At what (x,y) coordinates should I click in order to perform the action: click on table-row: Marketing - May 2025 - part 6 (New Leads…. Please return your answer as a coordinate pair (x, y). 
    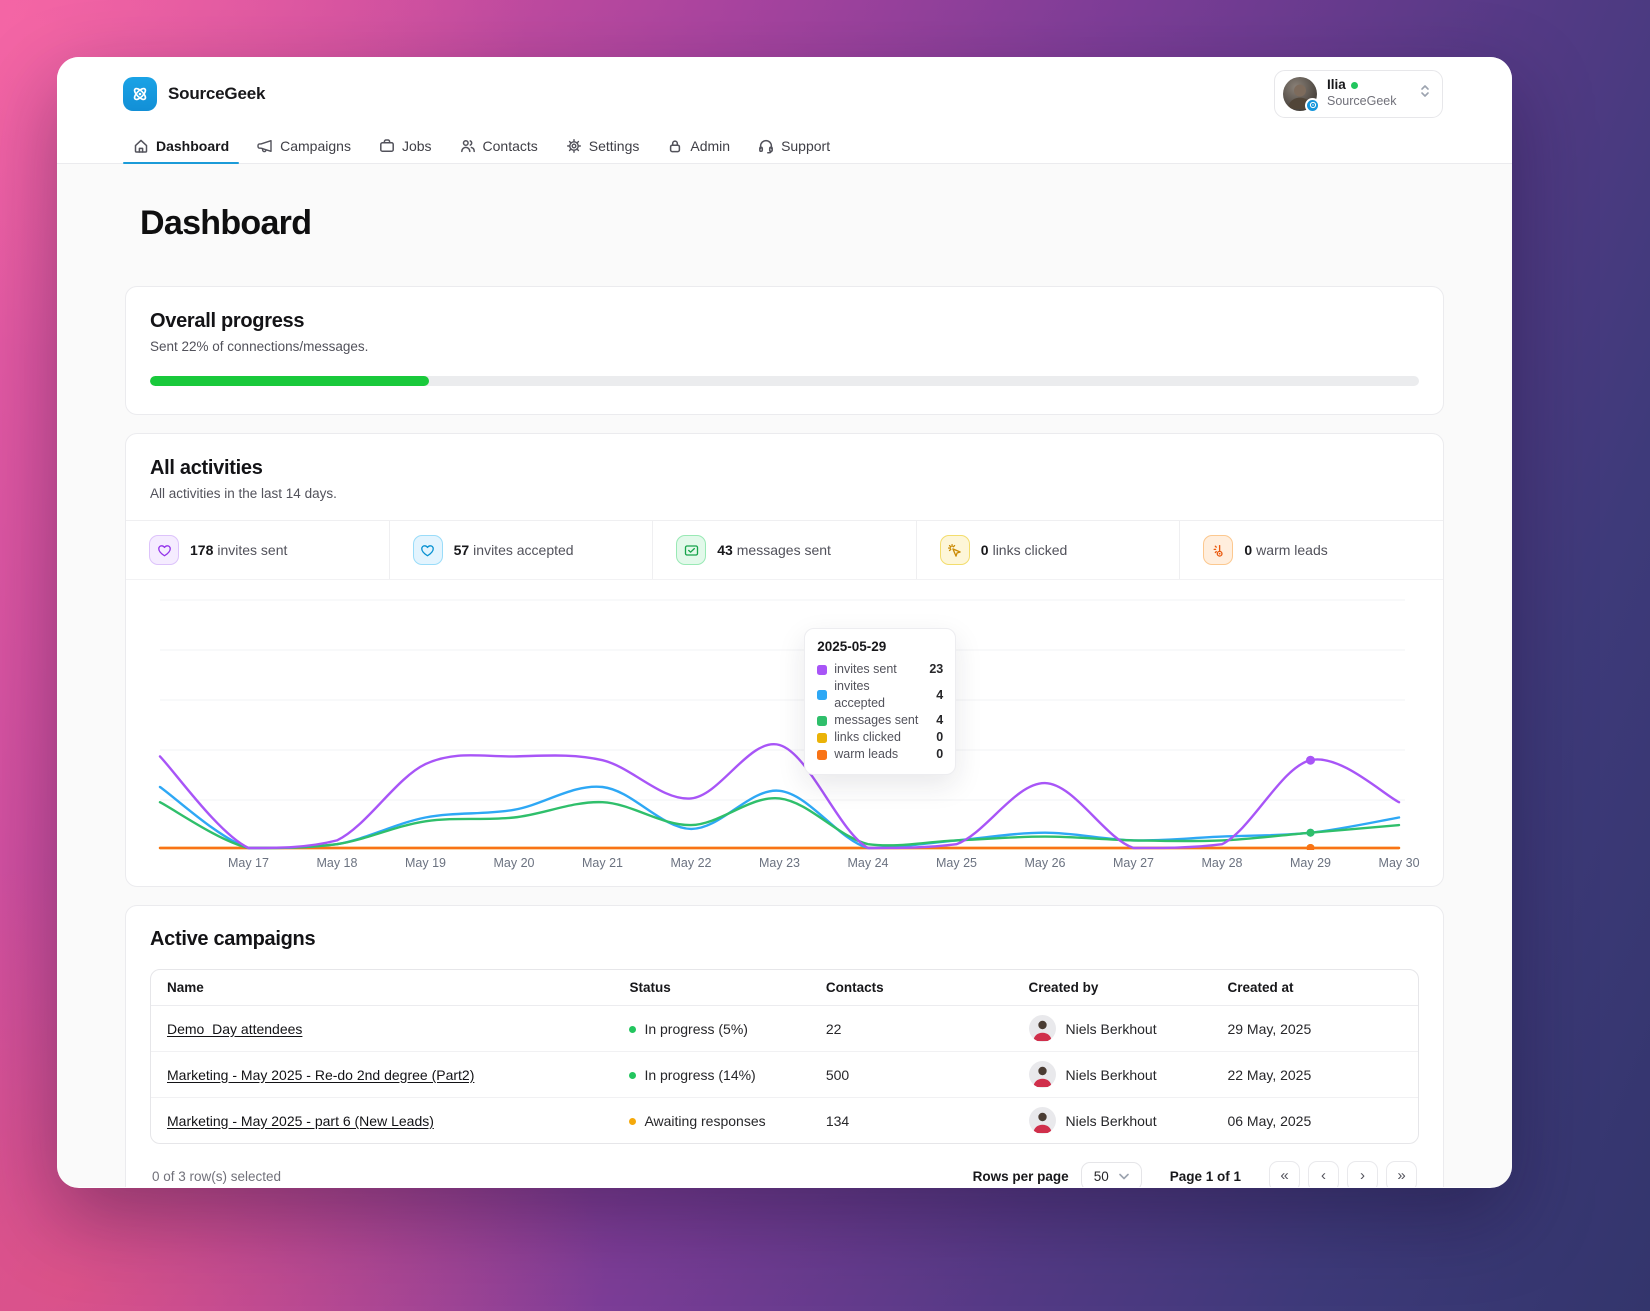
    Looking at the image, I should click on (784, 1121).